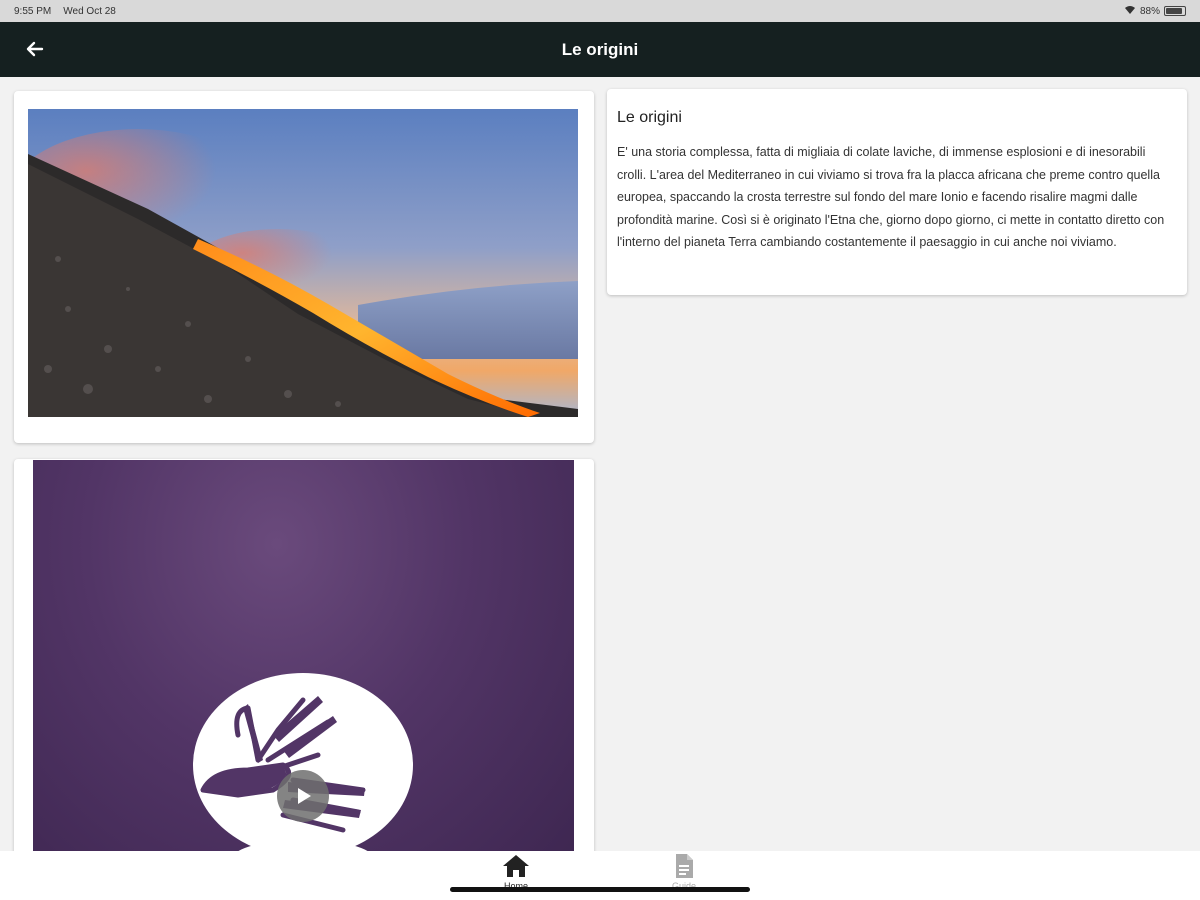 The height and width of the screenshot is (900, 1200). What do you see at coordinates (600, 889) in the screenshot?
I see `home-indicator` at bounding box center [600, 889].